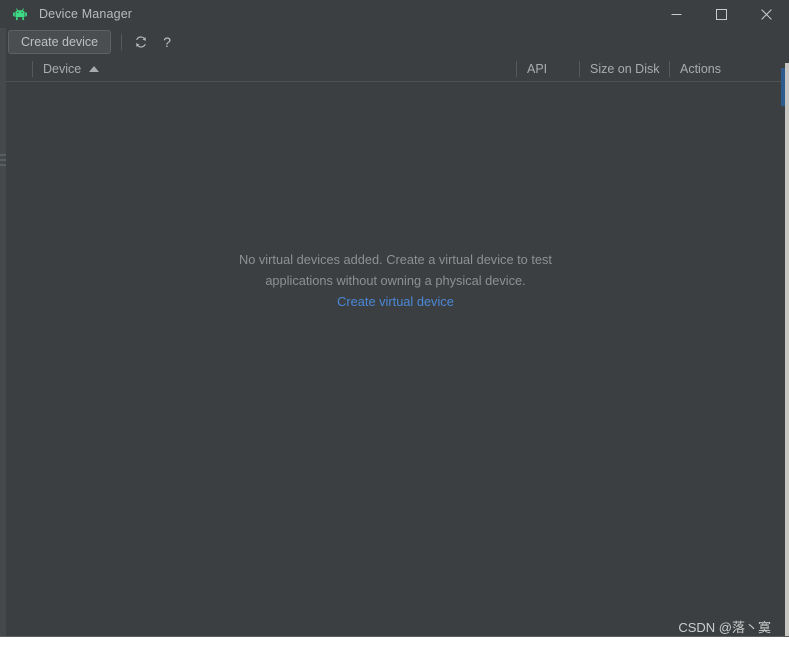  I want to click on window-title: Device Manager, so click(86, 14).